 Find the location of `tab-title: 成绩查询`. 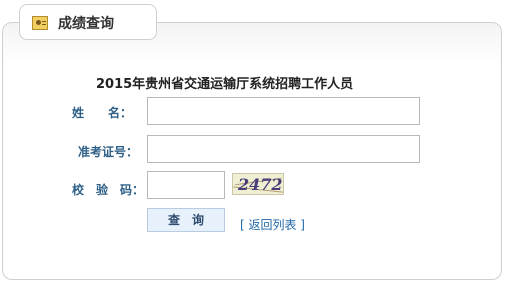

tab-title: 成绩查询 is located at coordinates (86, 24).